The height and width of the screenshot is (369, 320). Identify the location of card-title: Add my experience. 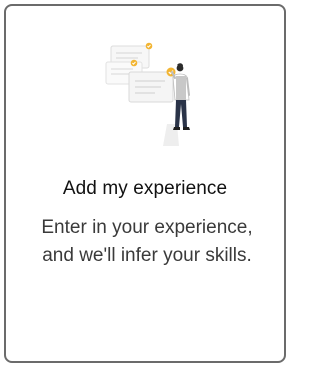
(145, 188).